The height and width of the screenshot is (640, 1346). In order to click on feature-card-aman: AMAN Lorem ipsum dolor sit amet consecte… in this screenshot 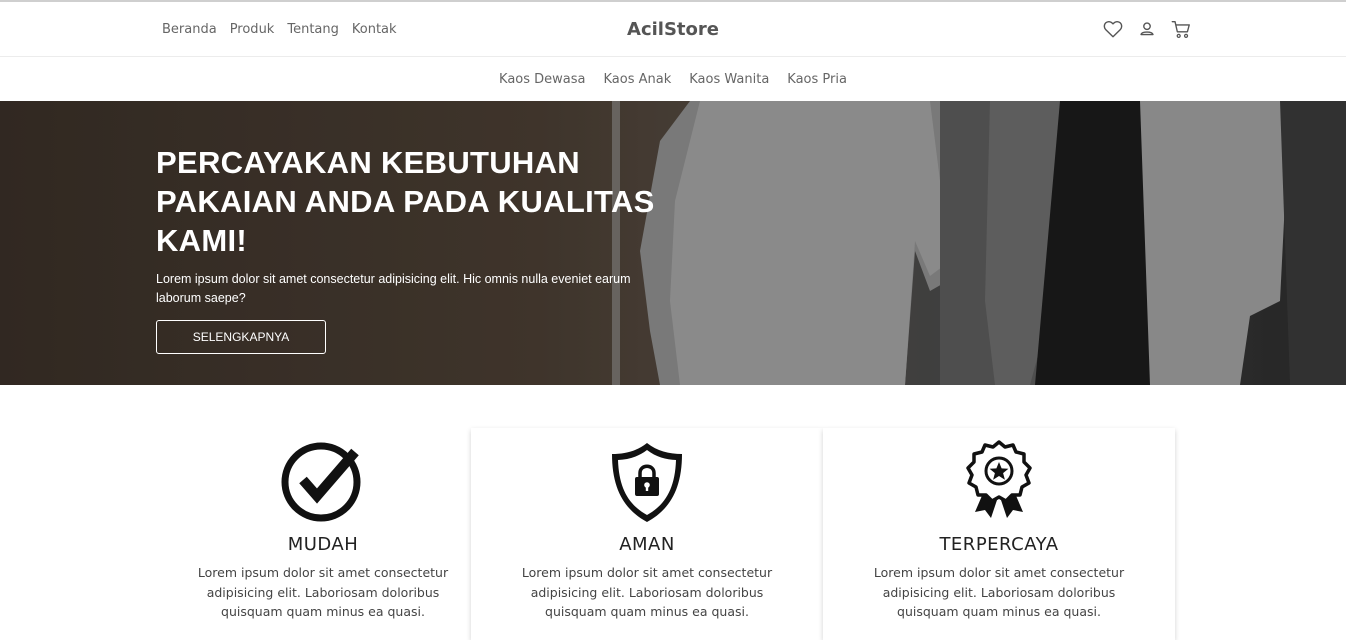, I will do `click(647, 534)`.